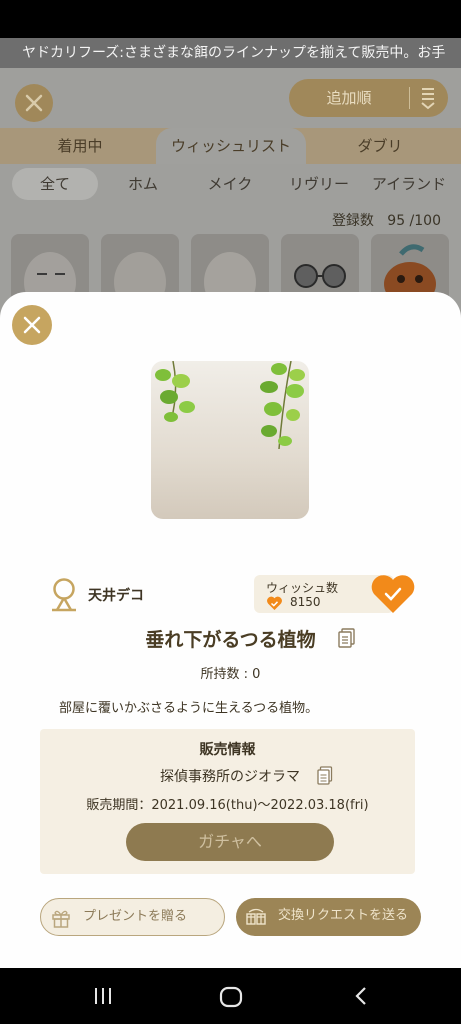 This screenshot has width=461, height=1024. What do you see at coordinates (230, 640) in the screenshot?
I see `item-name: 垂れ下がるつる植物` at bounding box center [230, 640].